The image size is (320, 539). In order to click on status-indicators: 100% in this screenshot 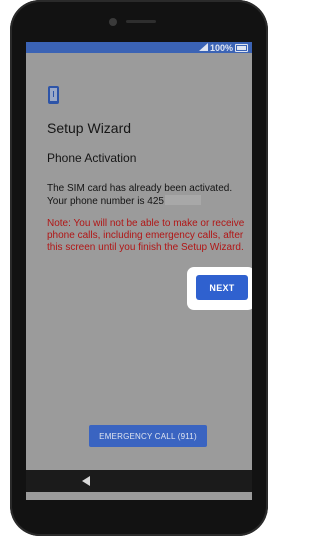, I will do `click(223, 47)`.